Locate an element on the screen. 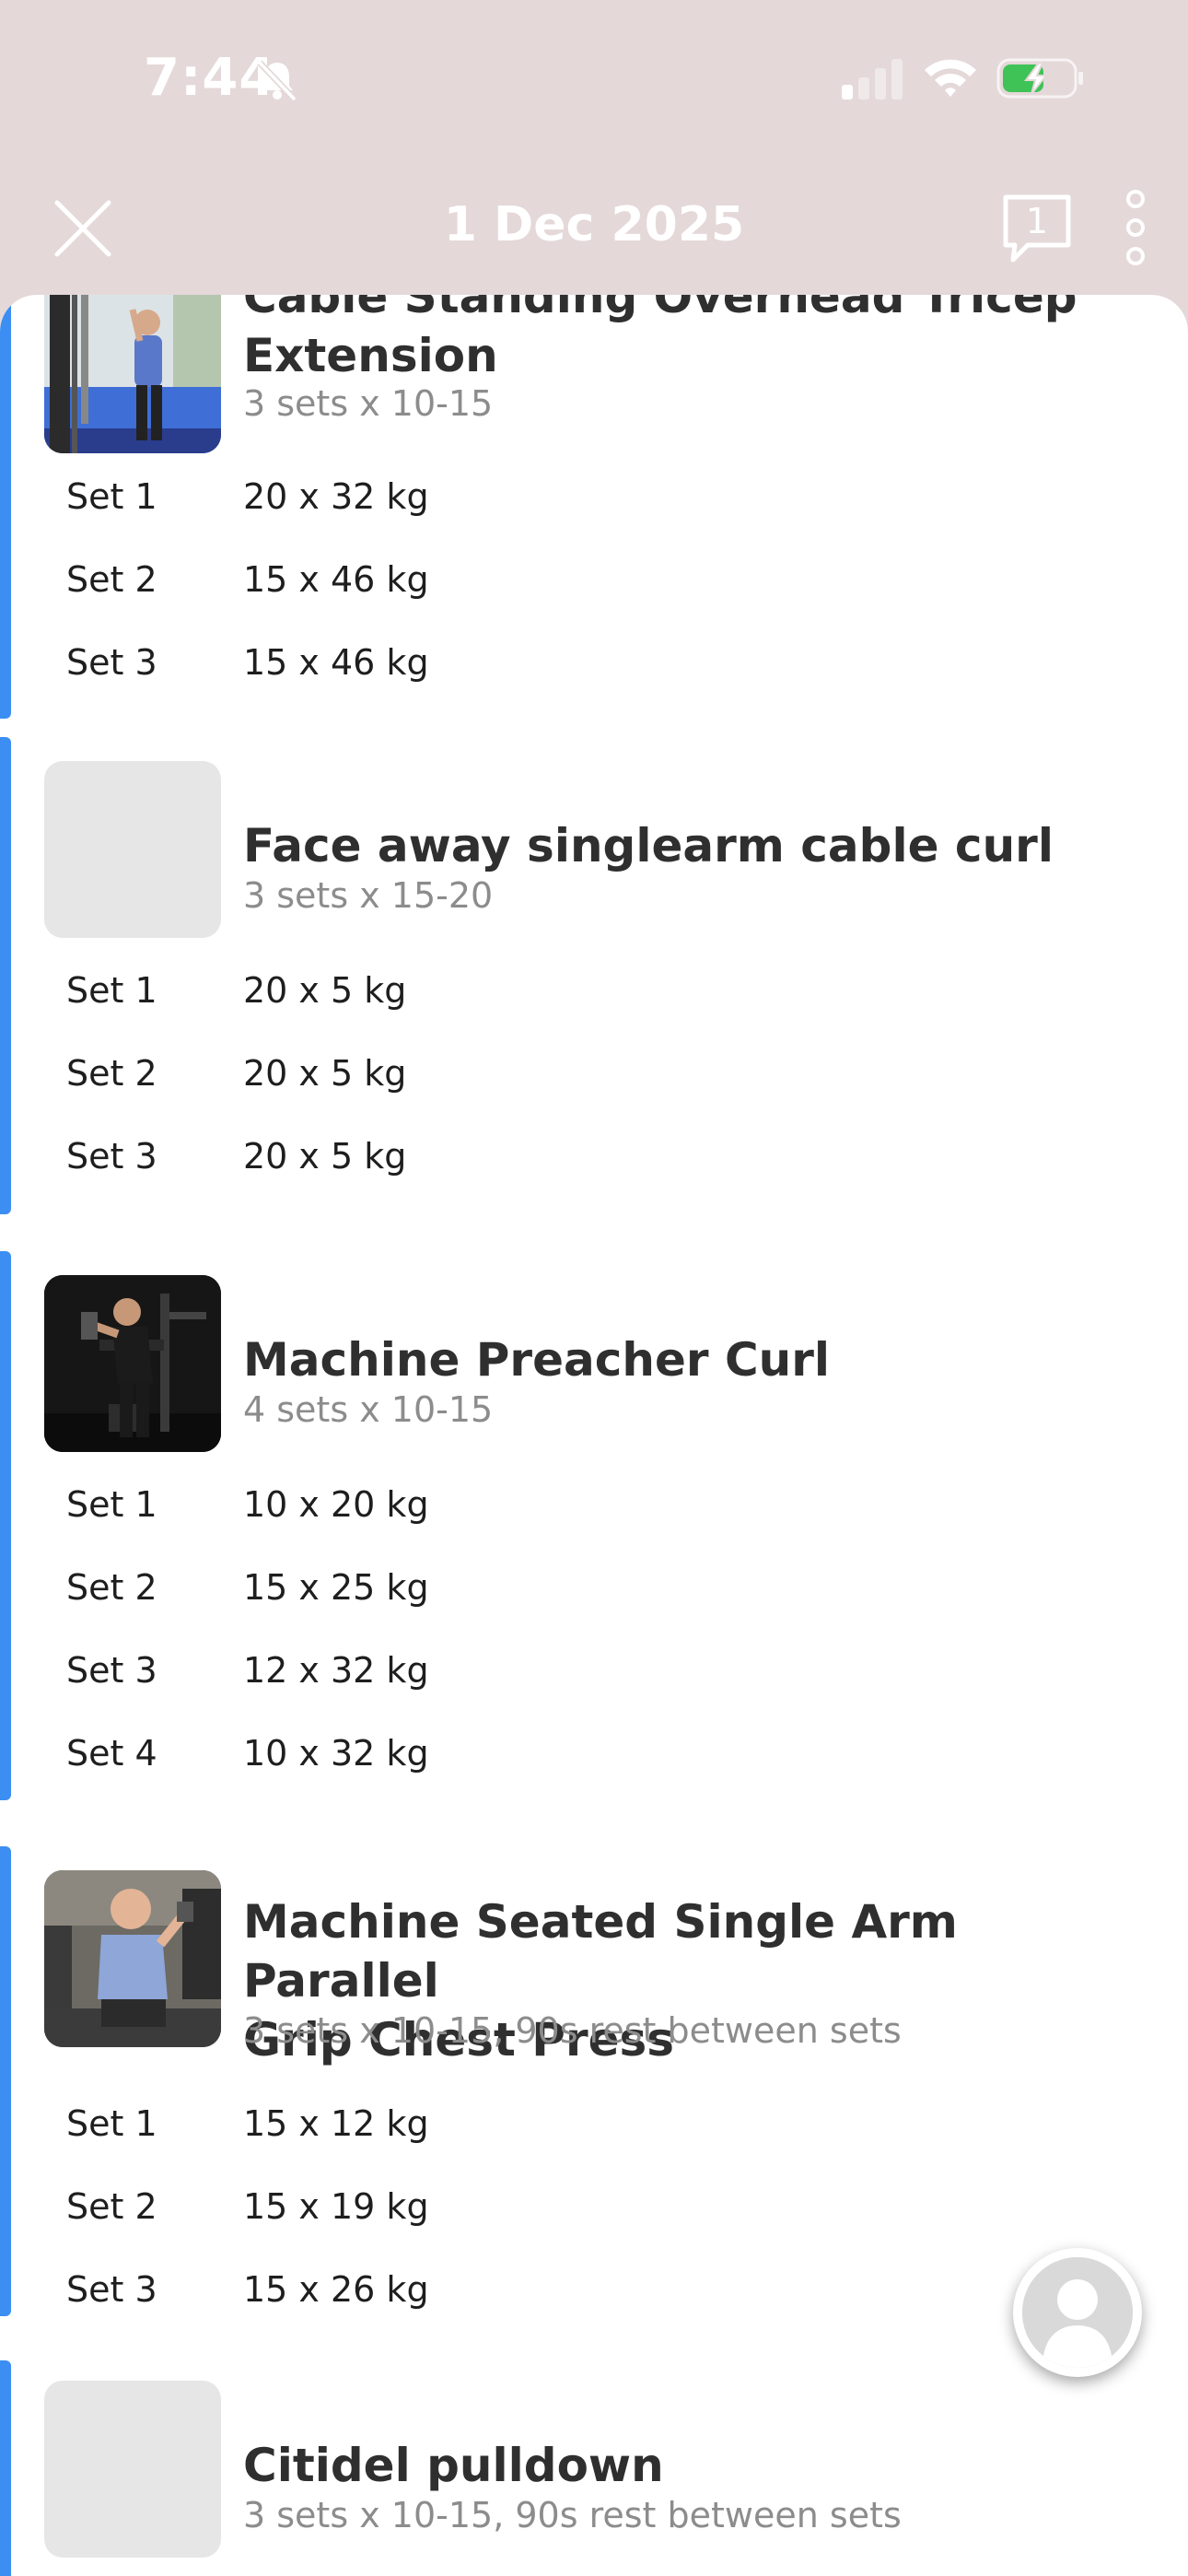 This screenshot has width=1188, height=2576. comments-button: 1 is located at coordinates (1037, 228).